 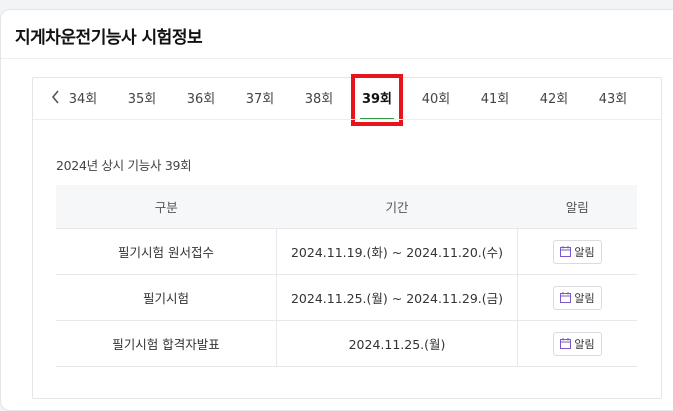 I want to click on round-tabs: 34회 35회 36회 37회 38회 39회 40회 41회 42회 43회, so click(x=347, y=100).